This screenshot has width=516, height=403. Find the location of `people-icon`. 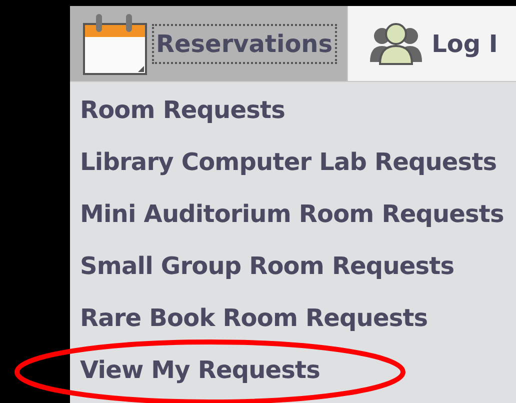

people-icon is located at coordinates (396, 44).